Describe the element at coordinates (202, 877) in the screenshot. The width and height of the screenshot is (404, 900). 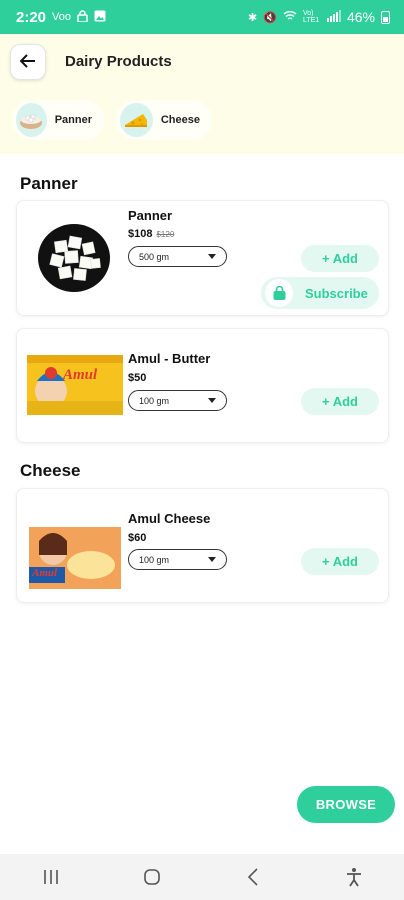
I see `system-nav-bar` at that location.